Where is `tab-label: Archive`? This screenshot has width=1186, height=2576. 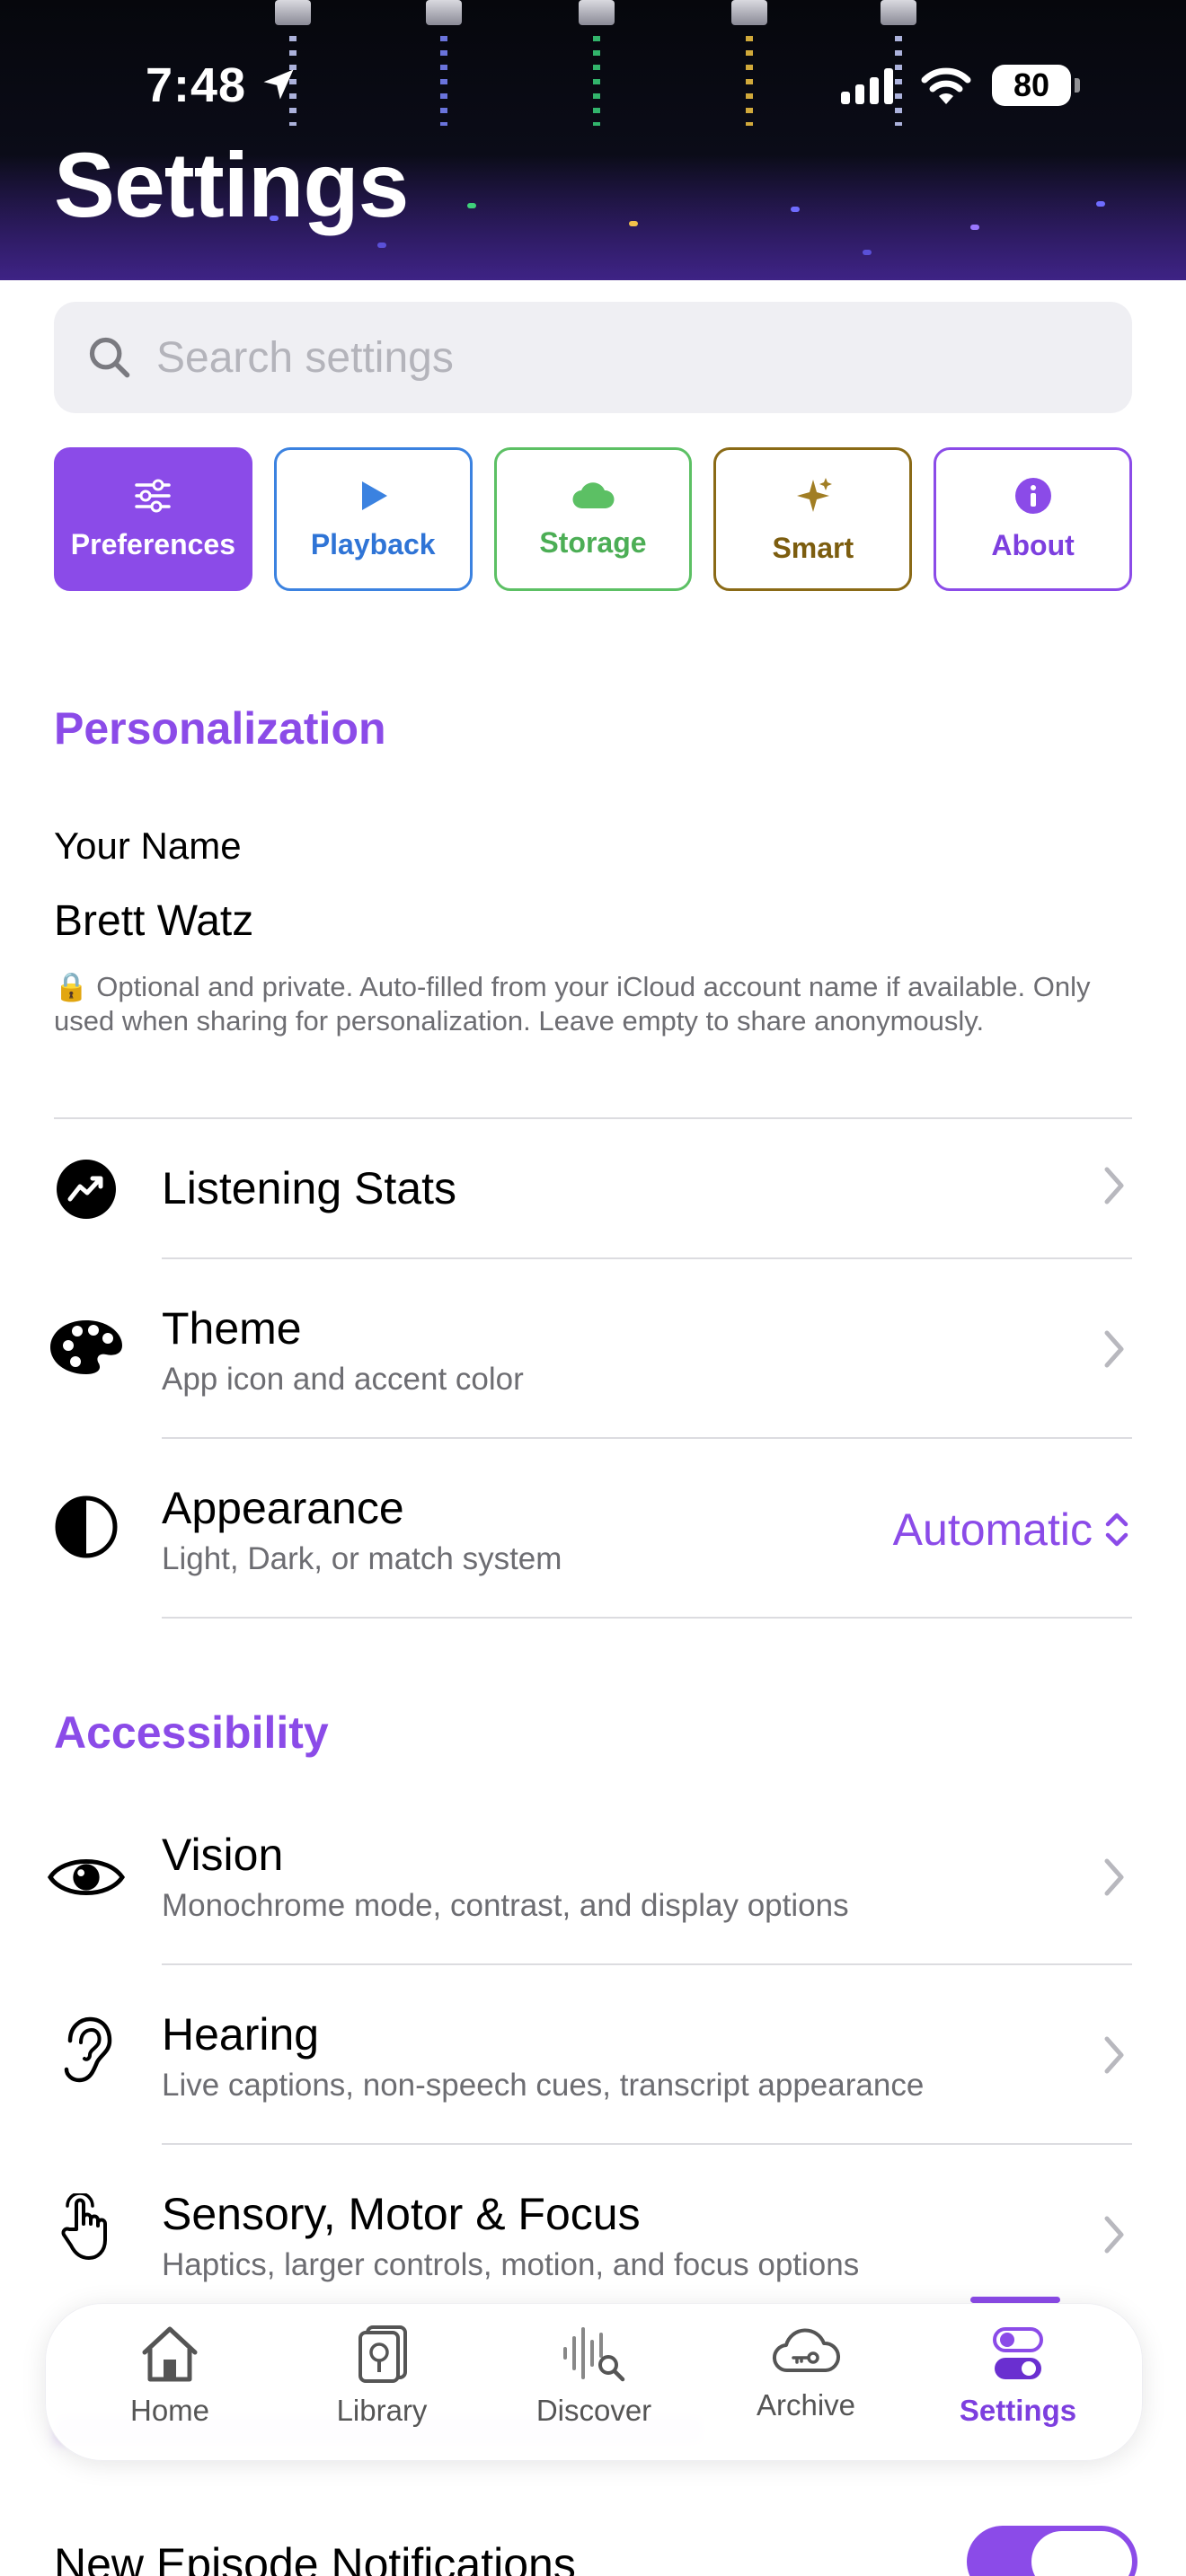 tab-label: Archive is located at coordinates (806, 2405).